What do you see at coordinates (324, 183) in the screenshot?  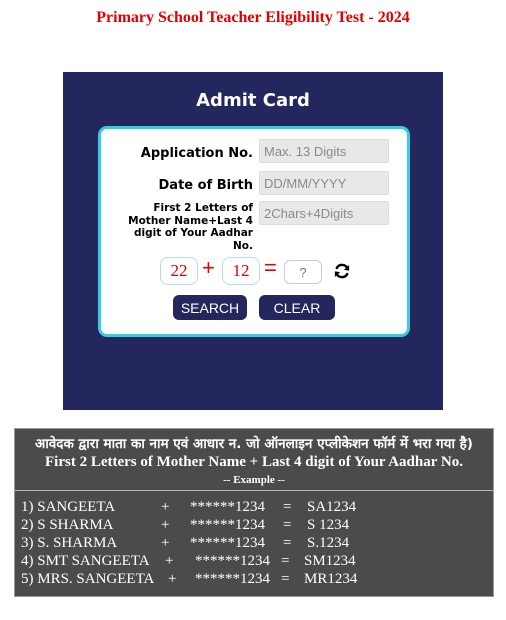 I see `dob-input` at bounding box center [324, 183].